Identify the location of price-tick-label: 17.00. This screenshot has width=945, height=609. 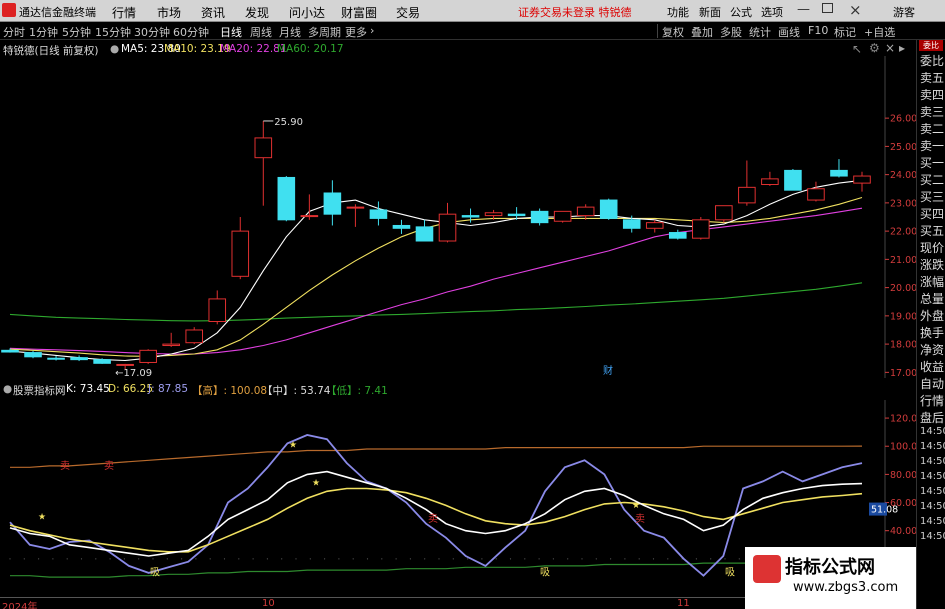
(903, 373).